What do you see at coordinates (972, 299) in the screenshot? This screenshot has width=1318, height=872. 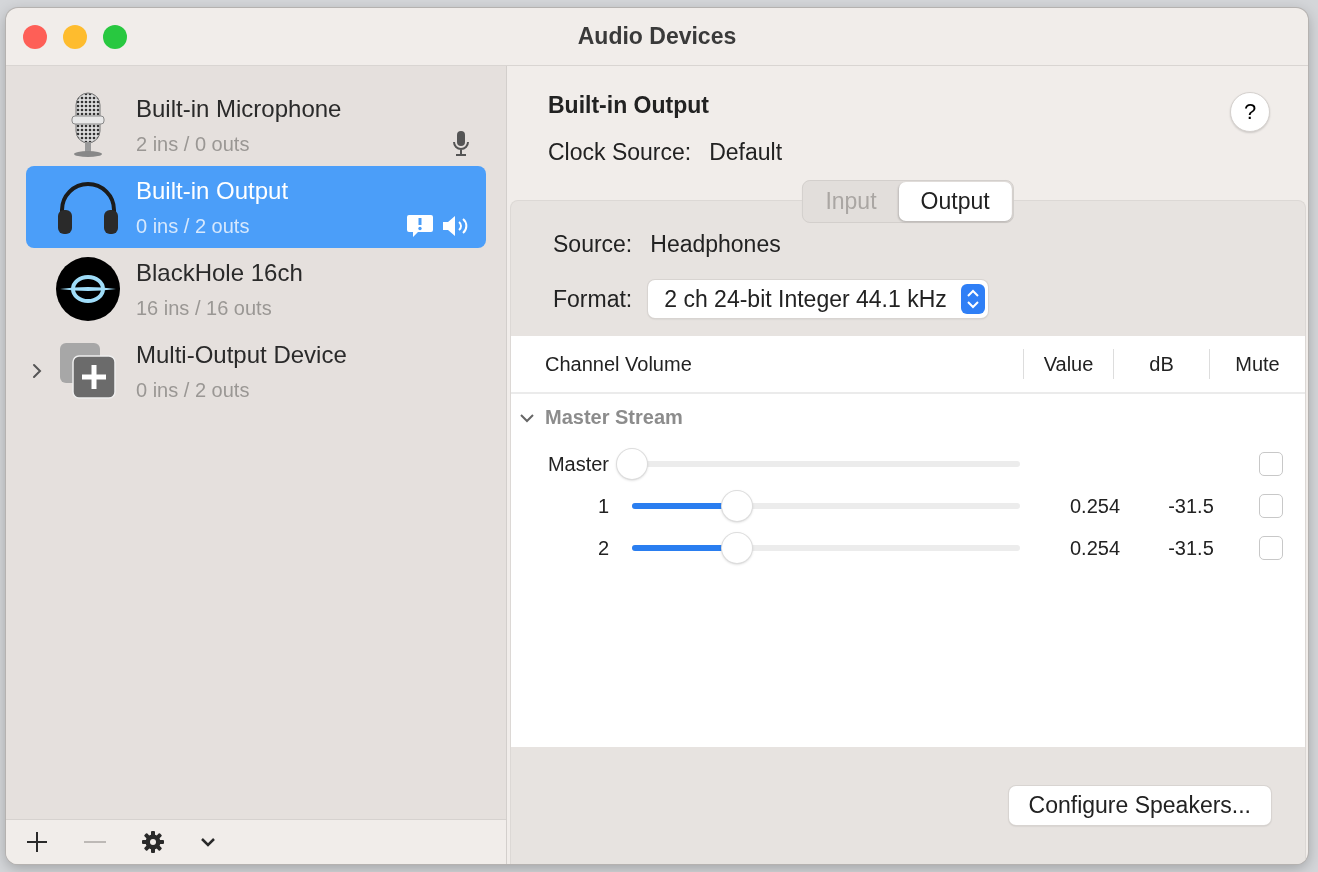 I see `stepper-icon` at bounding box center [972, 299].